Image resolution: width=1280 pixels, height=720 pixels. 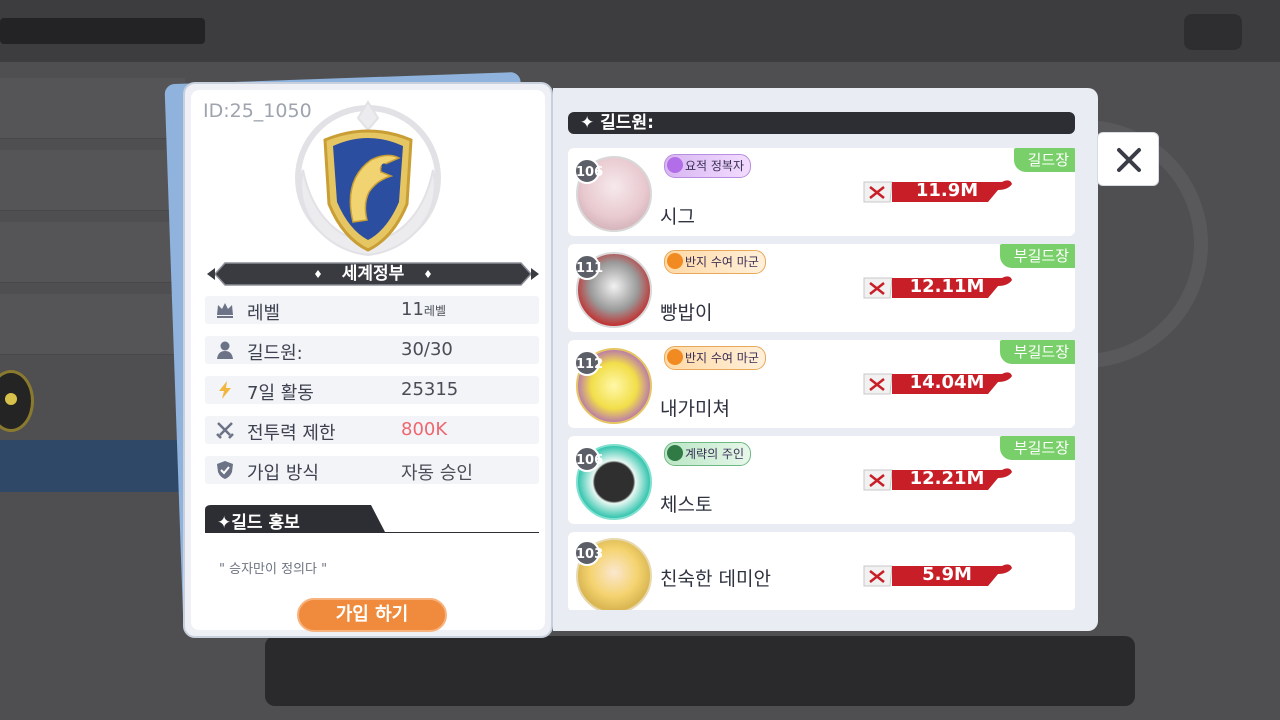 What do you see at coordinates (588, 363) in the screenshot?
I see `member-level-badge: 112` at bounding box center [588, 363].